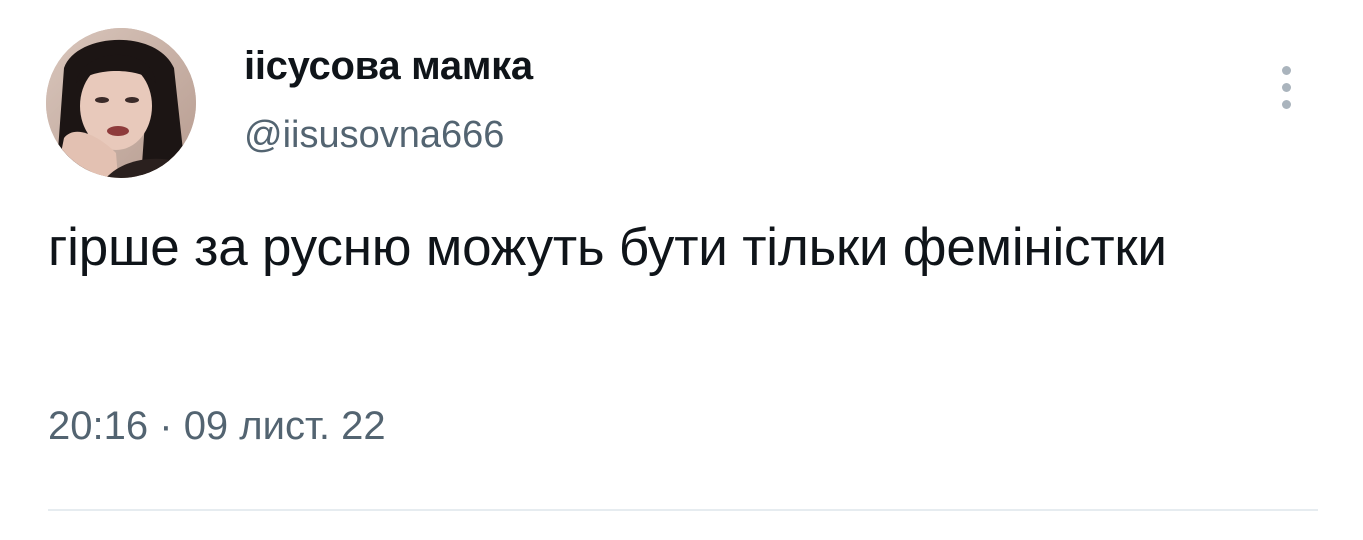 This screenshot has width=1363, height=540. What do you see at coordinates (284, 426) in the screenshot?
I see `tweet-date: 09 лист. 22` at bounding box center [284, 426].